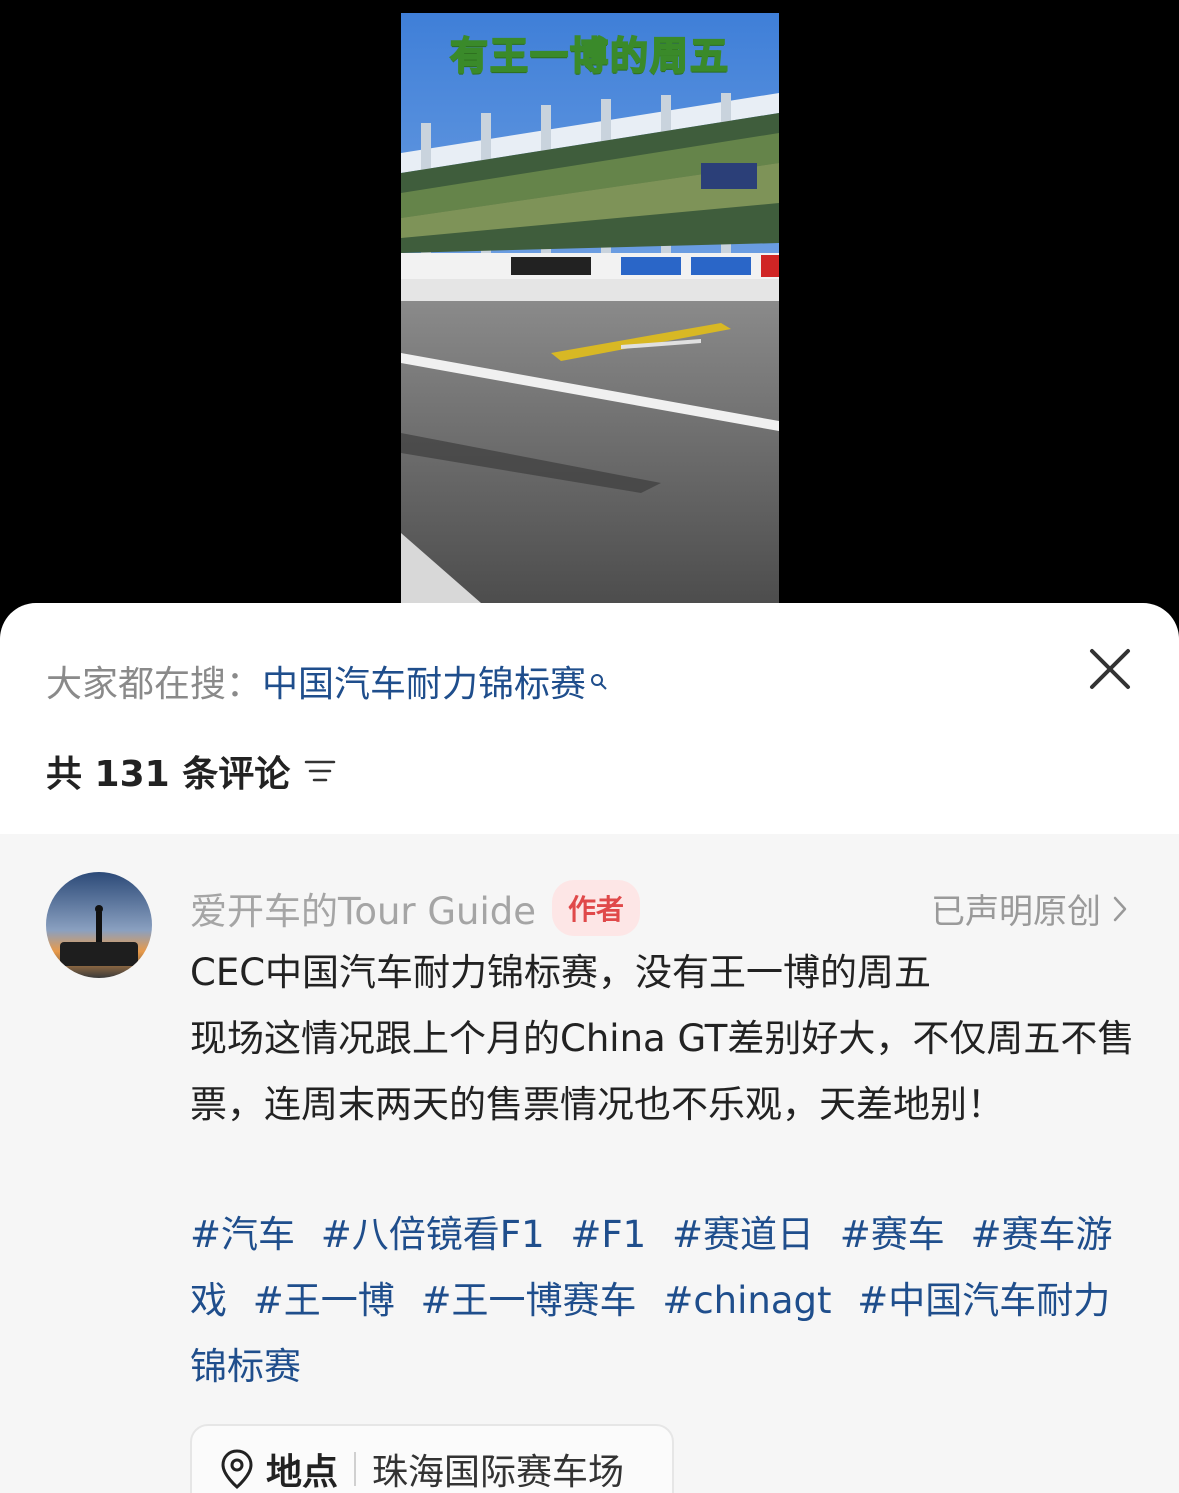 The height and width of the screenshot is (1493, 1179). What do you see at coordinates (498, 1472) in the screenshot?
I see `location-value: 珠海国际赛车场` at bounding box center [498, 1472].